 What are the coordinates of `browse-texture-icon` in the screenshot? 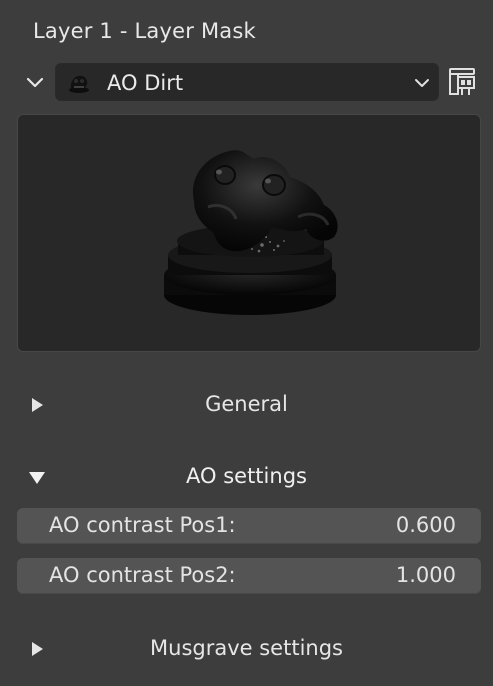 It's located at (462, 81).